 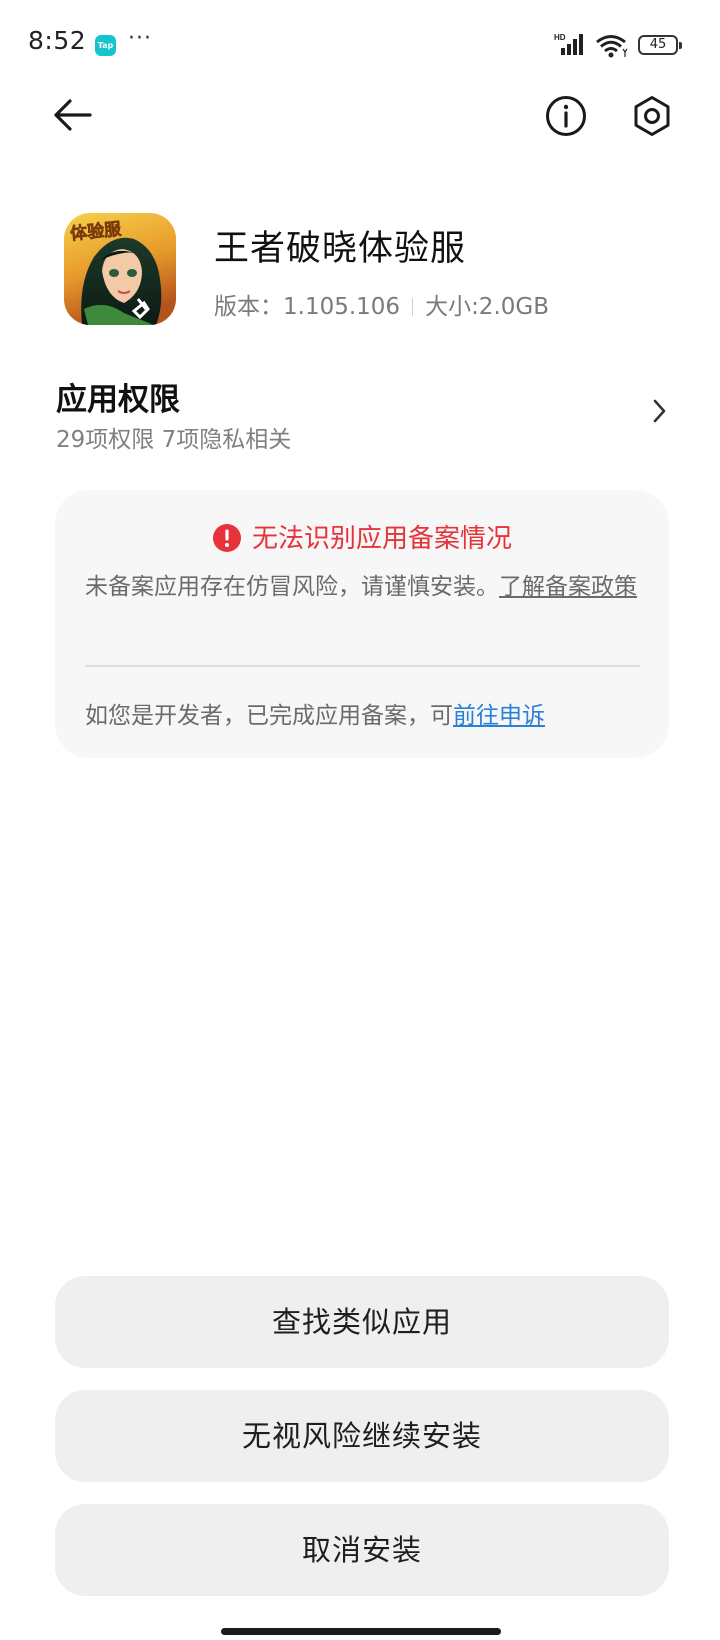 I want to click on app-icon: 体验服, so click(x=120, y=269).